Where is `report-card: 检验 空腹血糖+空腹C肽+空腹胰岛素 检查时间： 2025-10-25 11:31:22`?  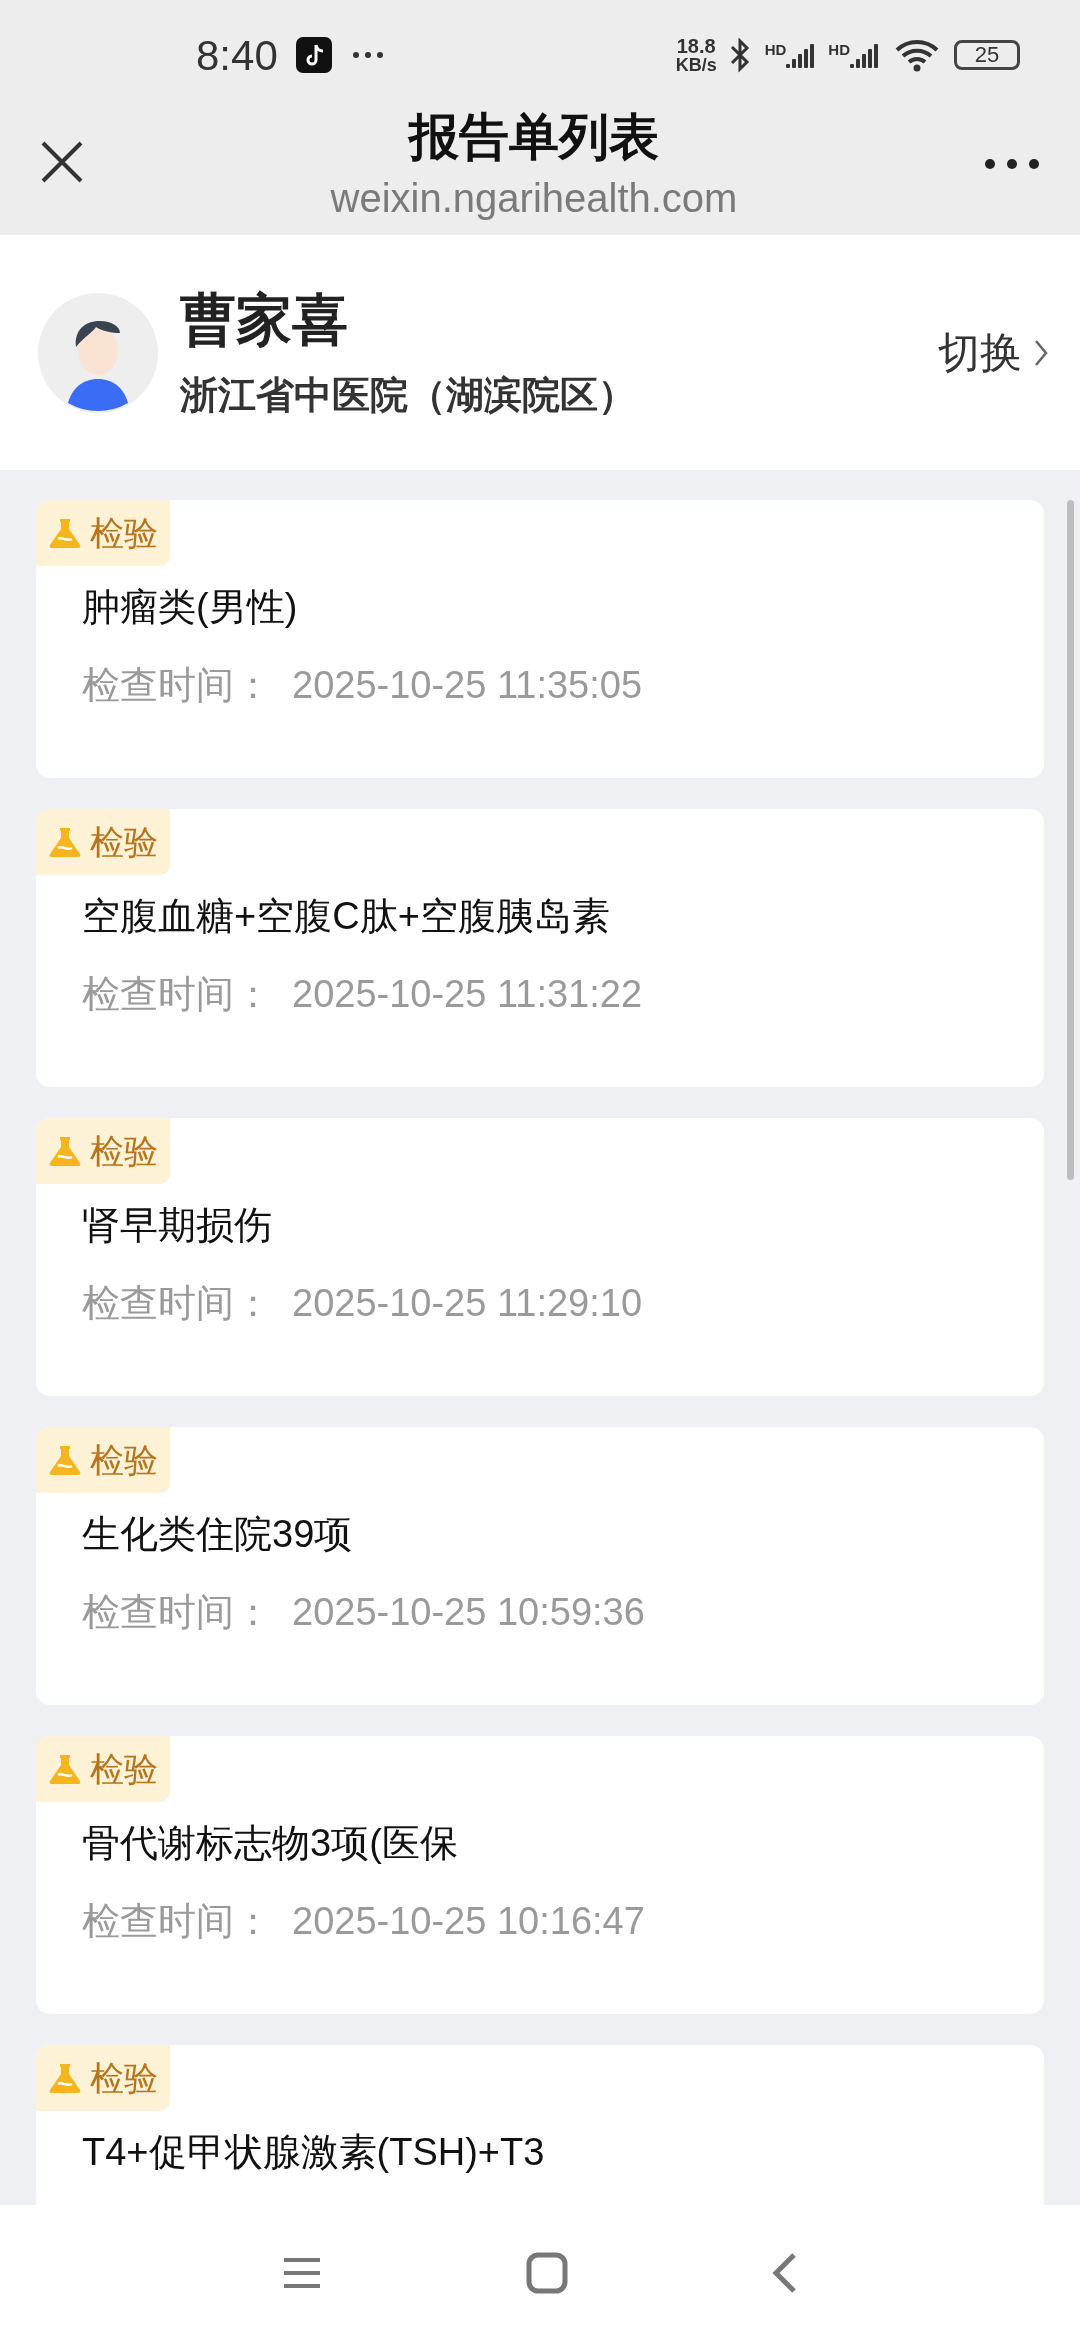
report-card: 检验 空腹血糖+空腹C肽+空腹胰岛素 检查时间： 2025-10-25 11:31:22 is located at coordinates (540, 948).